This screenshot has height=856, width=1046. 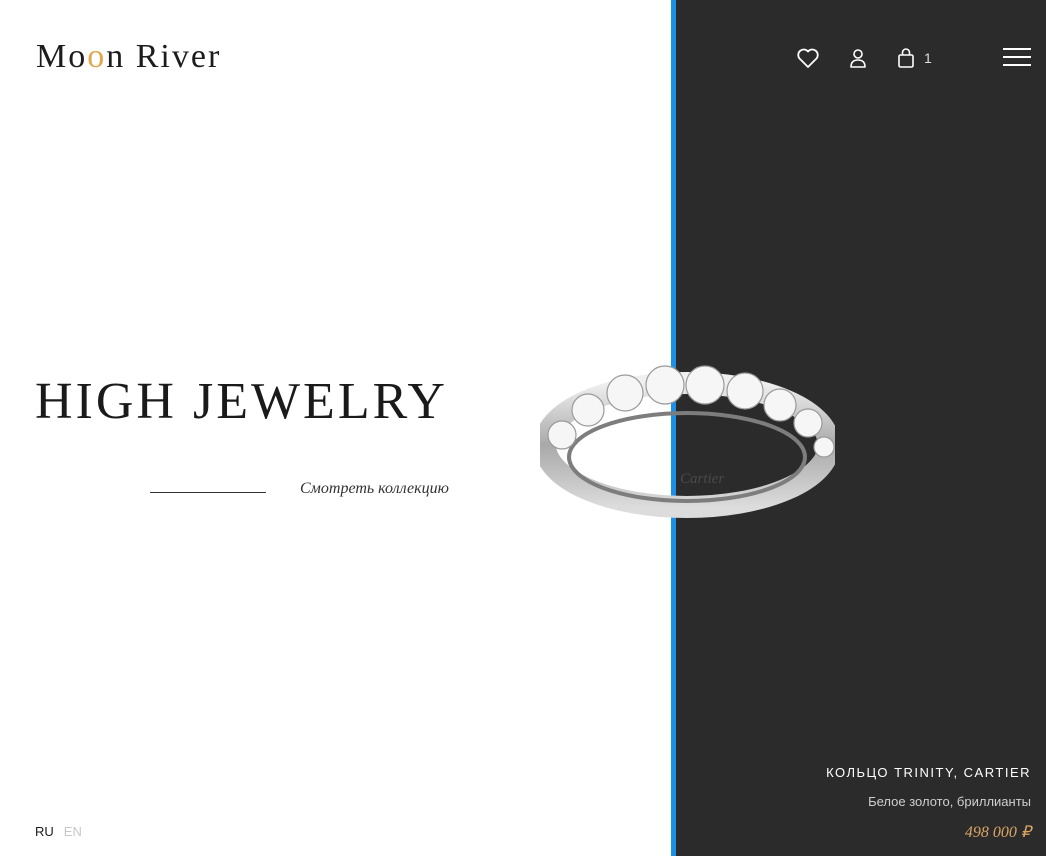 What do you see at coordinates (374, 489) in the screenshot?
I see `view-collection-link: Смотреть коллекцию` at bounding box center [374, 489].